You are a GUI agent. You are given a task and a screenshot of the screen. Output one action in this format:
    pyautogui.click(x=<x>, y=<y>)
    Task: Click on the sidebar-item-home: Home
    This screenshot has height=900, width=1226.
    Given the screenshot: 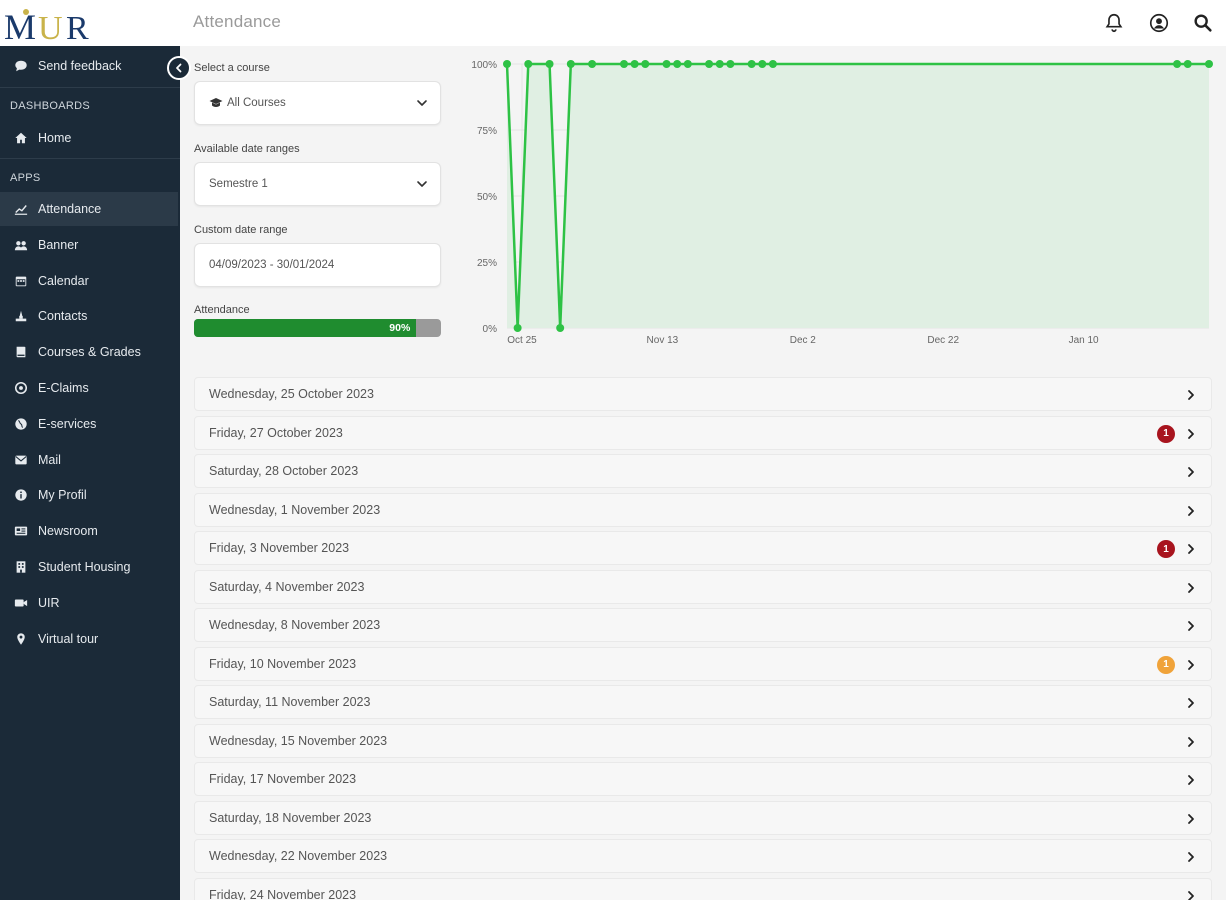 What is the action you would take?
    pyautogui.click(x=89, y=138)
    